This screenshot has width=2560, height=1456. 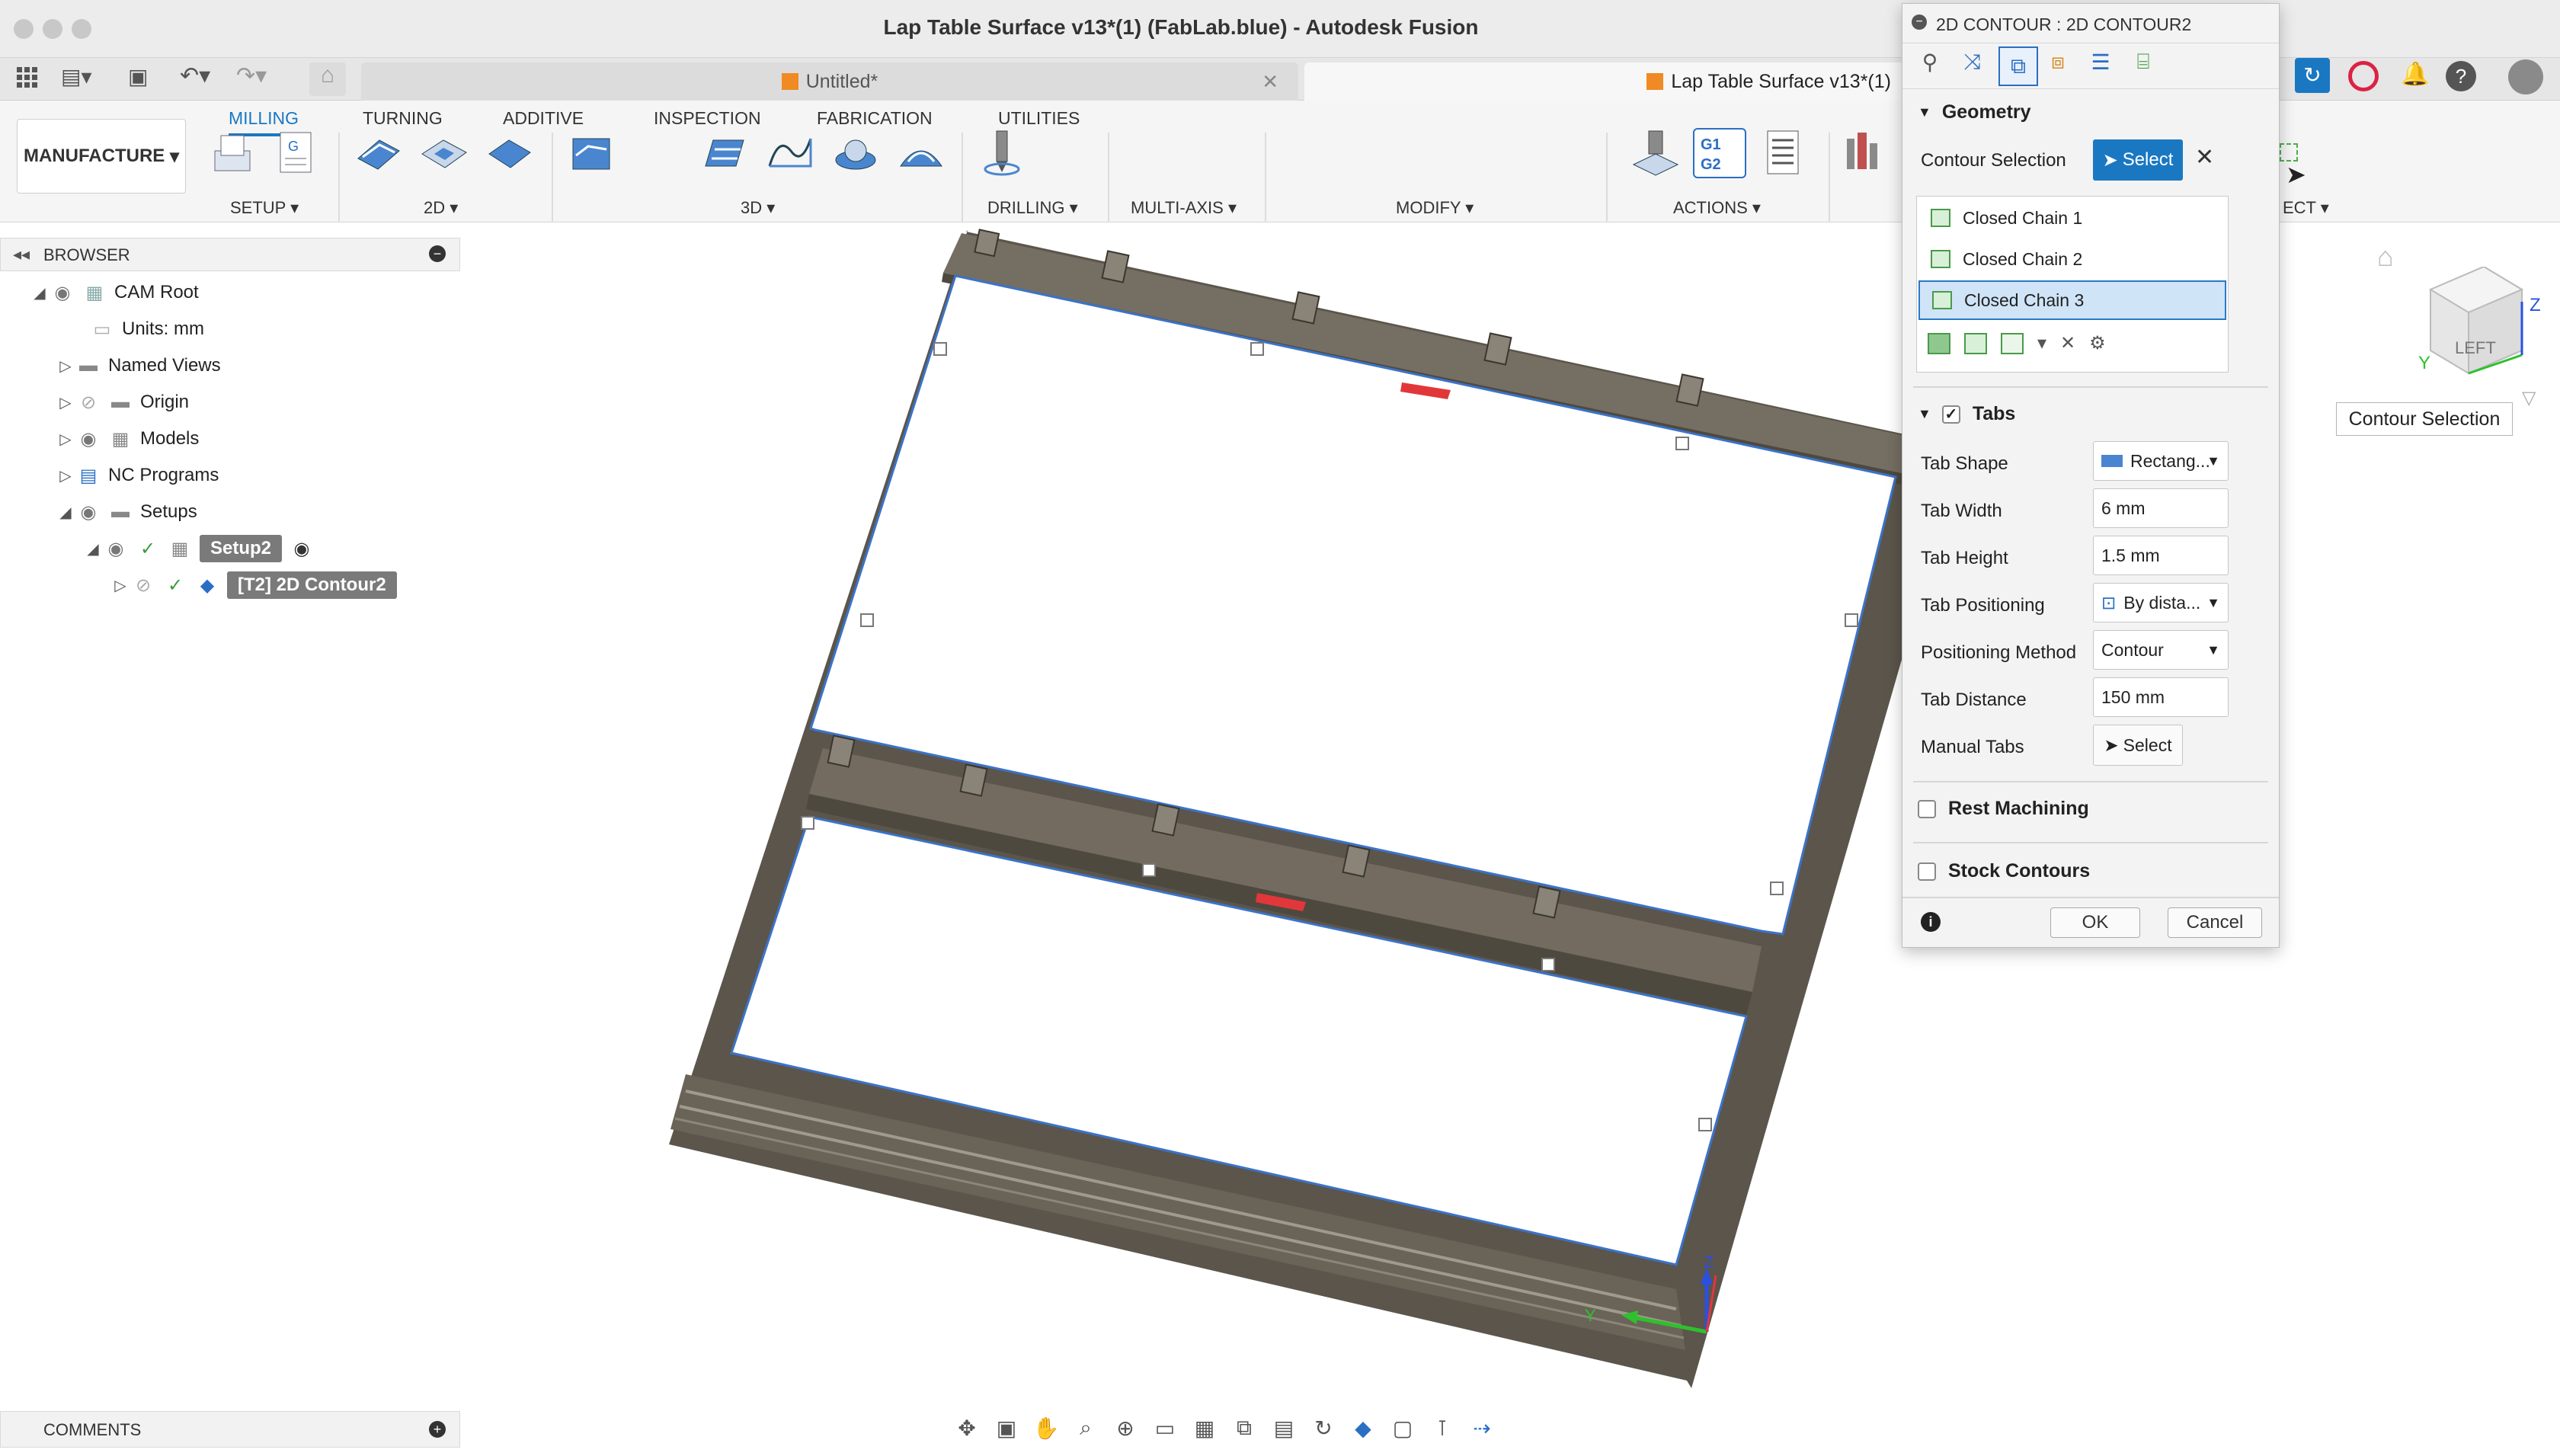 I want to click on list-item-chain-3: Closed Chain 3, so click(x=2072, y=300).